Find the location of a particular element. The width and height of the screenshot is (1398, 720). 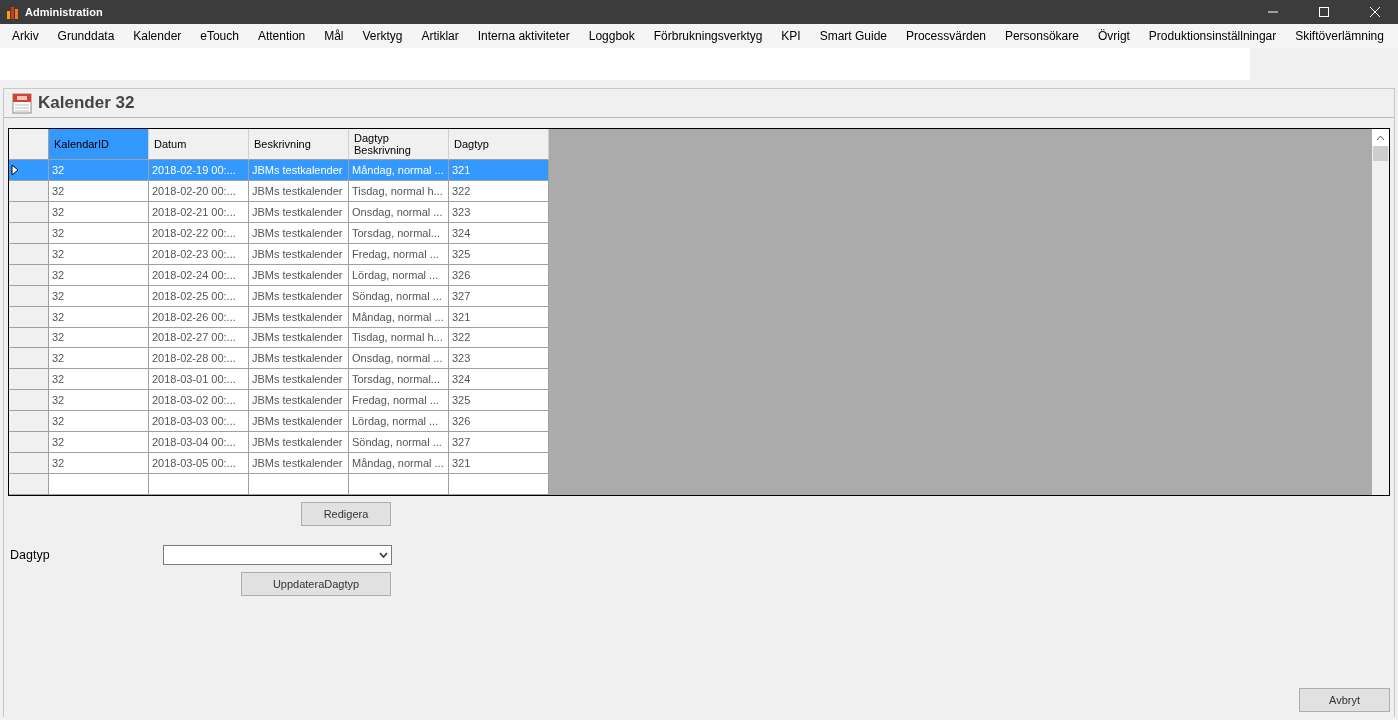

table-cell: 325 is located at coordinates (499, 254).